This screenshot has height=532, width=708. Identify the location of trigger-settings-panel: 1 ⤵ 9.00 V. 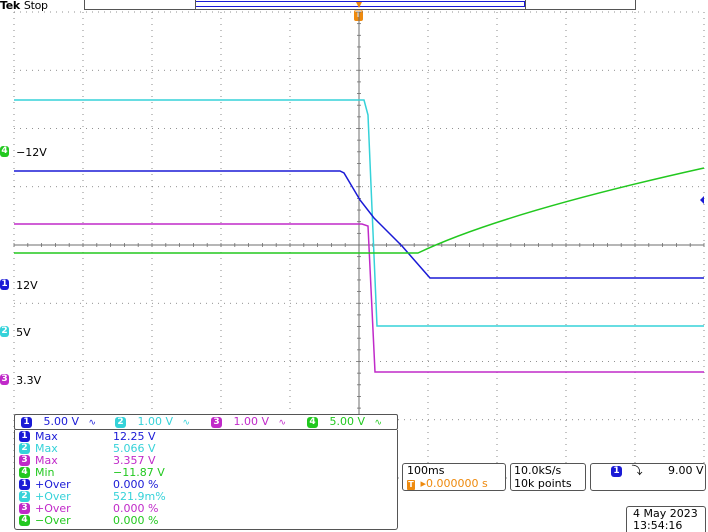
(648, 477).